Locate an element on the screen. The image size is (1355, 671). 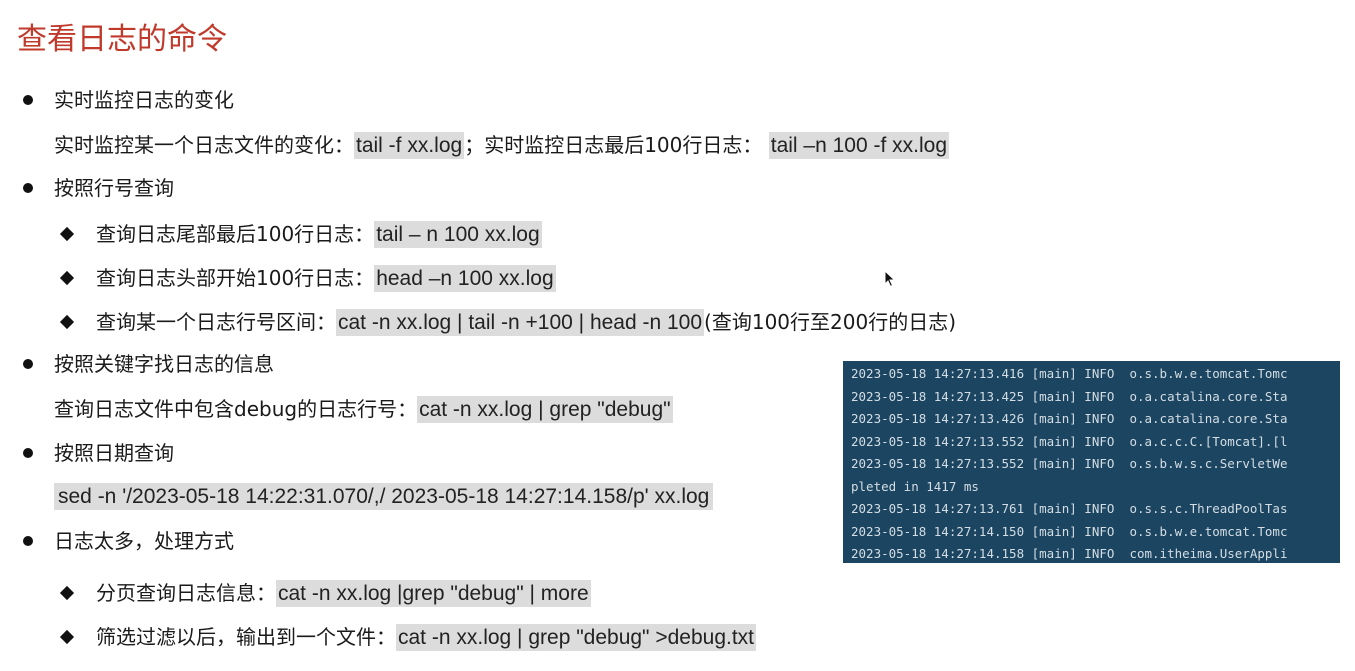
keyword-prefix: 查询日志文件中包含debug的日志行号： is located at coordinates (236, 409).